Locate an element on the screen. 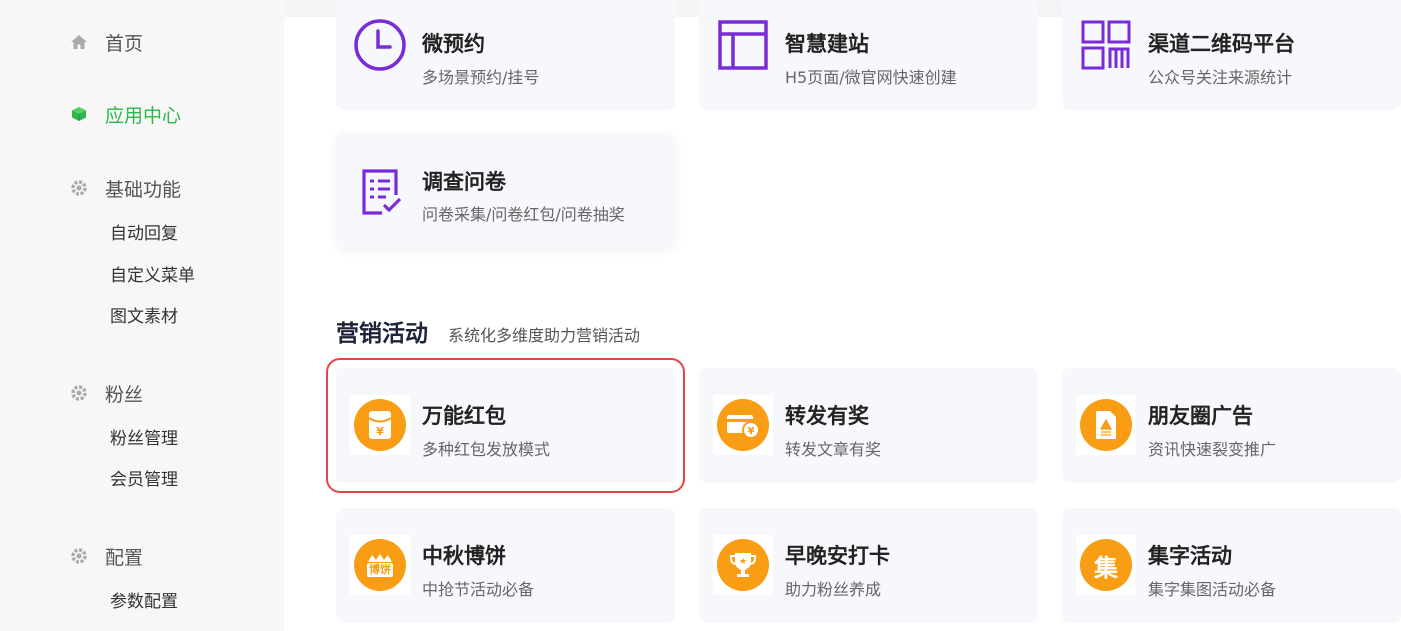 The width and height of the screenshot is (1401, 631). qrcode-icon is located at coordinates (1106, 45).